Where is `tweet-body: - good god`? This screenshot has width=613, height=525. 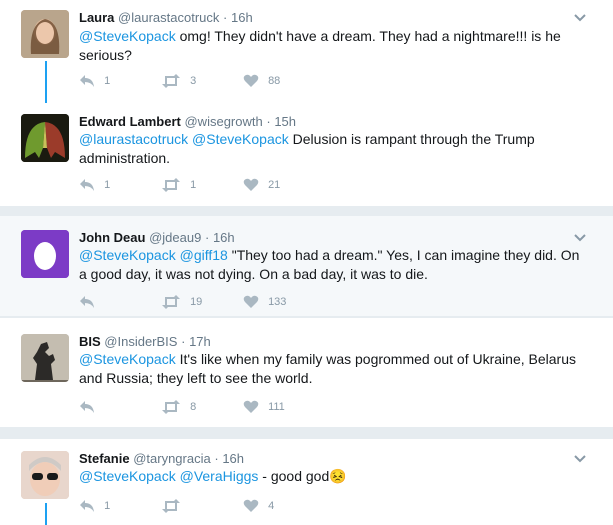 tweet-body: - good god is located at coordinates (294, 476).